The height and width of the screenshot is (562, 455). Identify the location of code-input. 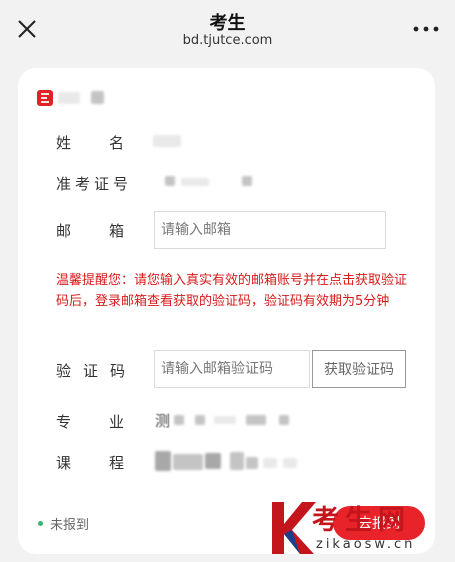
(232, 369).